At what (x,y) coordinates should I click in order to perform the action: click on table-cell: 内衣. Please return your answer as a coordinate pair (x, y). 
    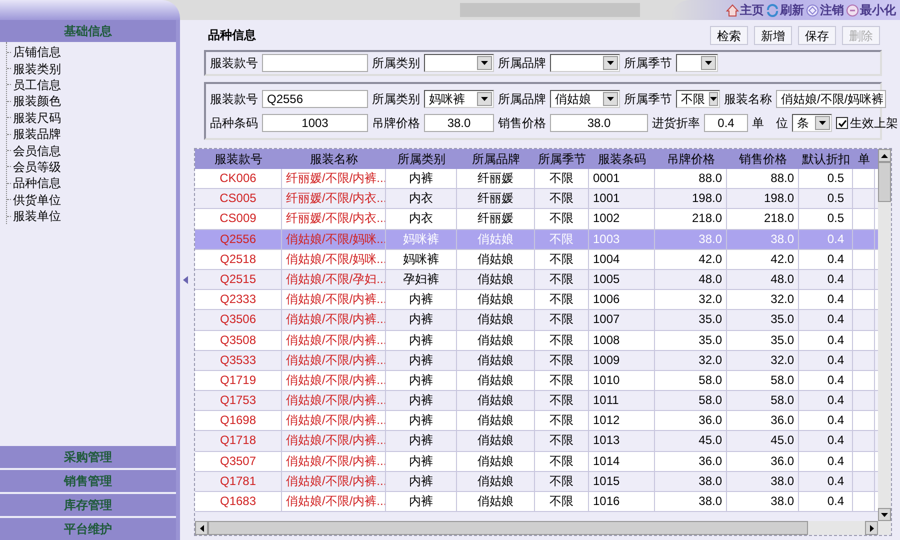
    Looking at the image, I should click on (421, 218).